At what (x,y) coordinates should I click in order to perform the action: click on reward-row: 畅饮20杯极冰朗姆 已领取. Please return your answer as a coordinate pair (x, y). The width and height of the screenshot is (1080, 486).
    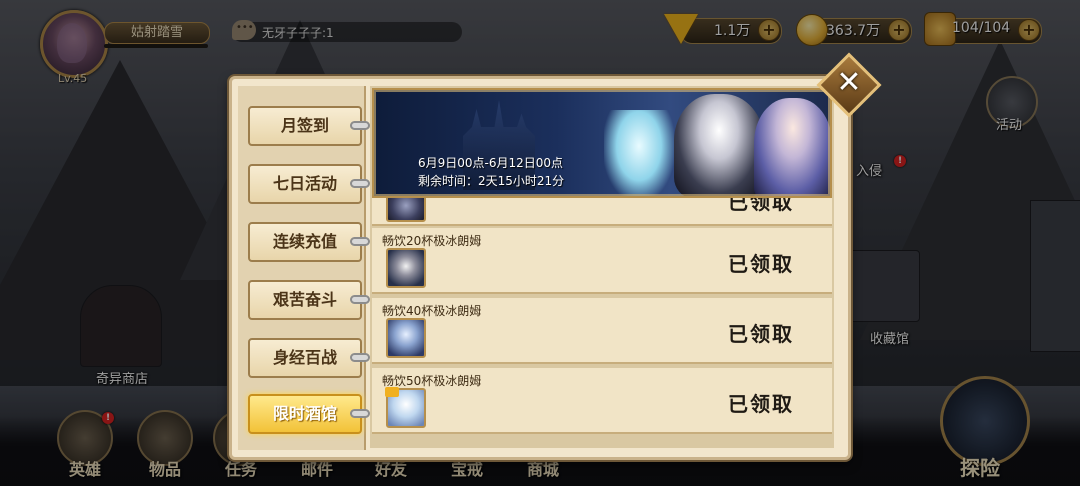
    Looking at the image, I should click on (602, 261).